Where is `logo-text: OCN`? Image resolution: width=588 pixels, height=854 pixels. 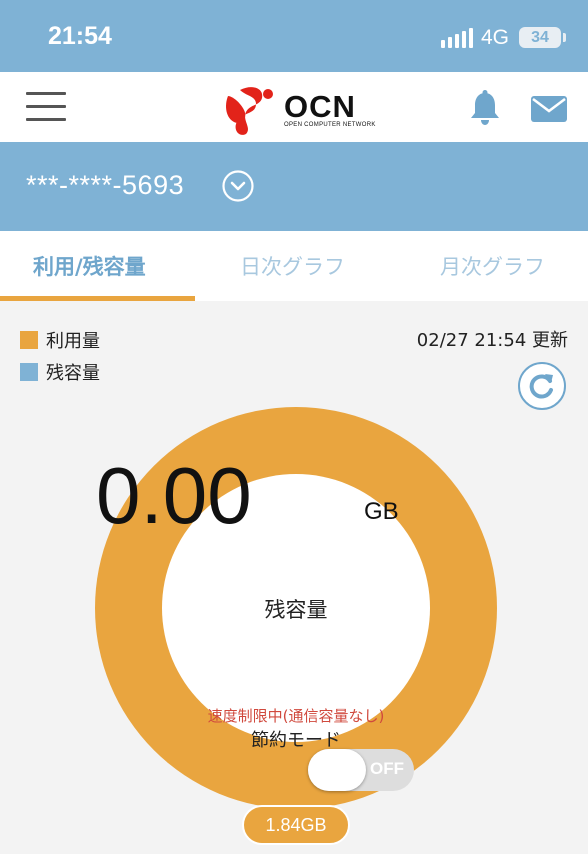 logo-text: OCN is located at coordinates (320, 106).